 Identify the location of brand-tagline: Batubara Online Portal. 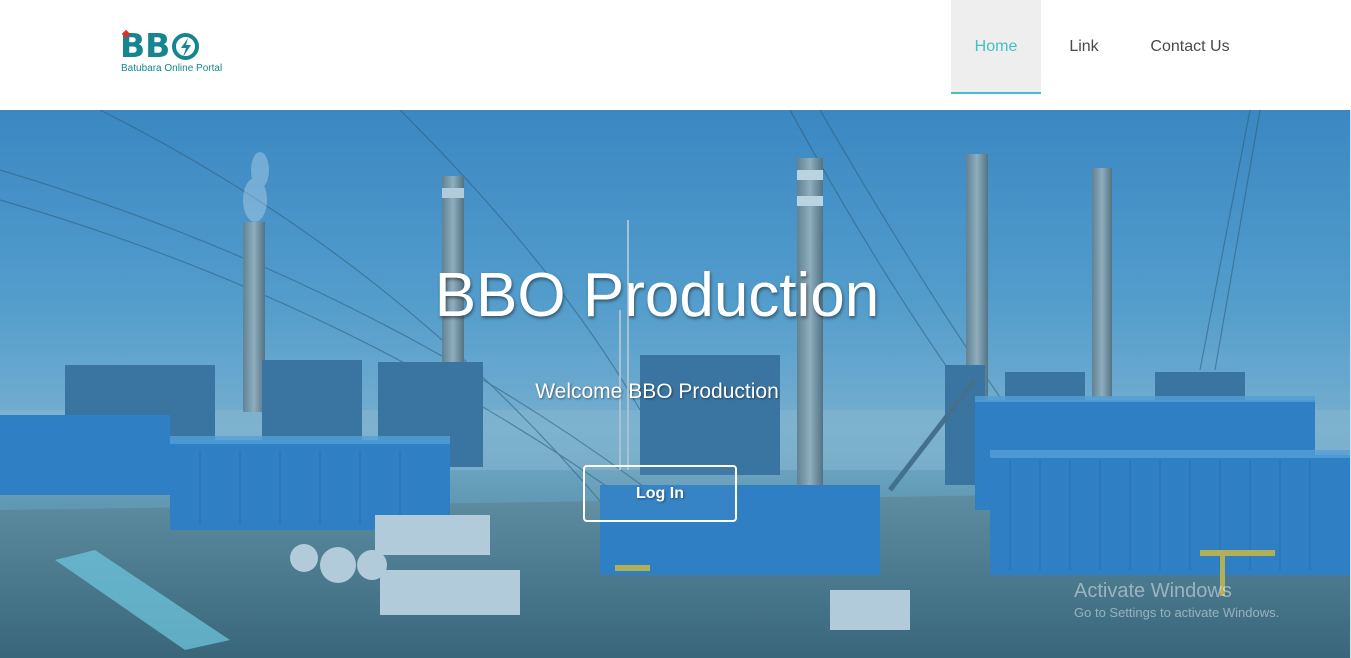
(172, 68).